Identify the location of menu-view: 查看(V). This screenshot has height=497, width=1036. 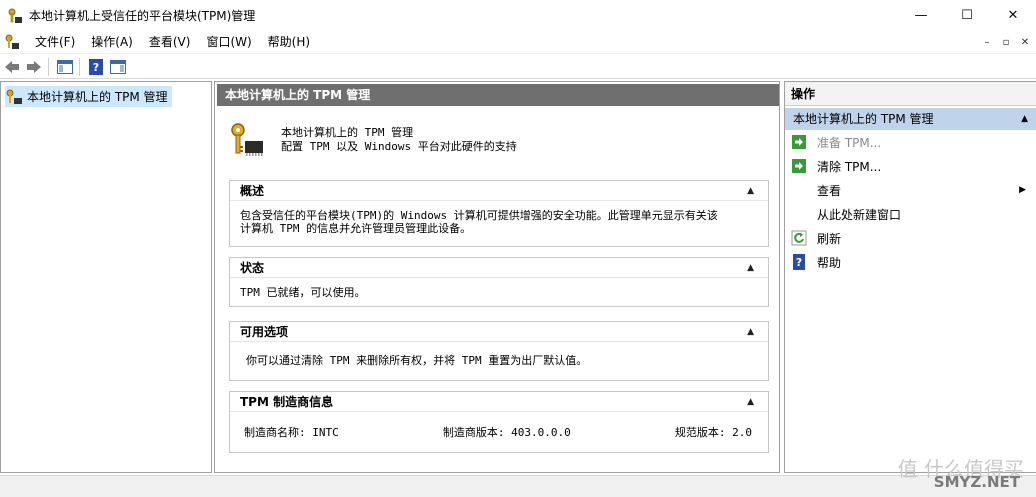
(170, 42).